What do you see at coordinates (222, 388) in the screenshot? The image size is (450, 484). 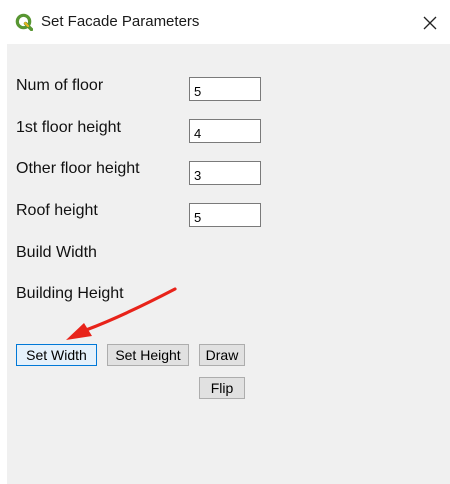 I see `flip-button: Flip` at bounding box center [222, 388].